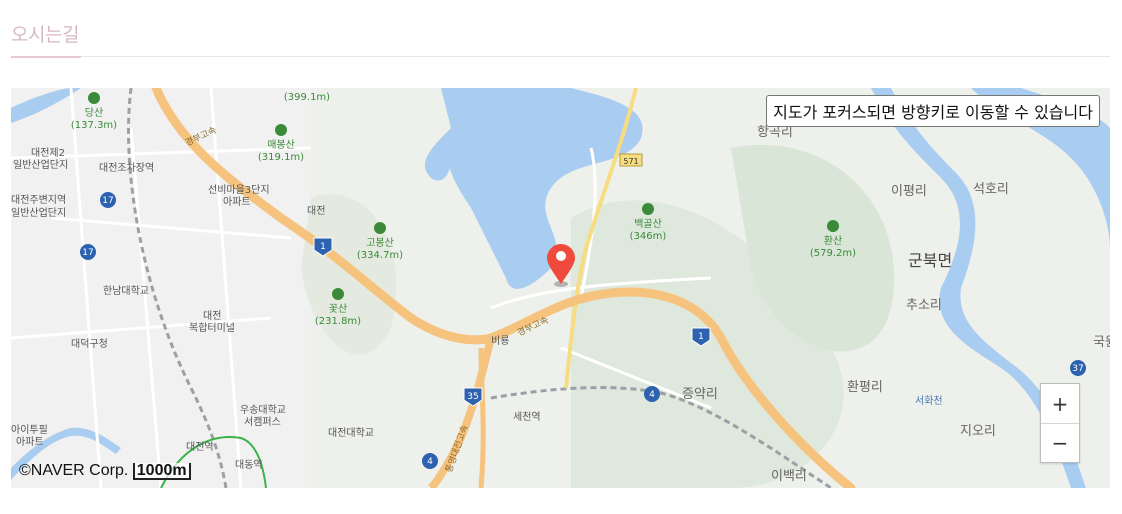 This screenshot has width=1122, height=514. Describe the element at coordinates (237, 202) in the screenshot. I see `label-seonbi-b: 아파트` at that location.